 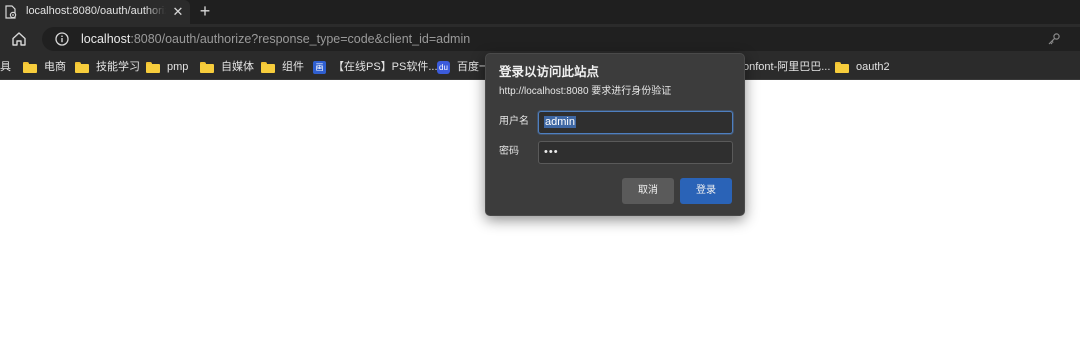 I want to click on tab-close-icon: ✕, so click(x=178, y=12).